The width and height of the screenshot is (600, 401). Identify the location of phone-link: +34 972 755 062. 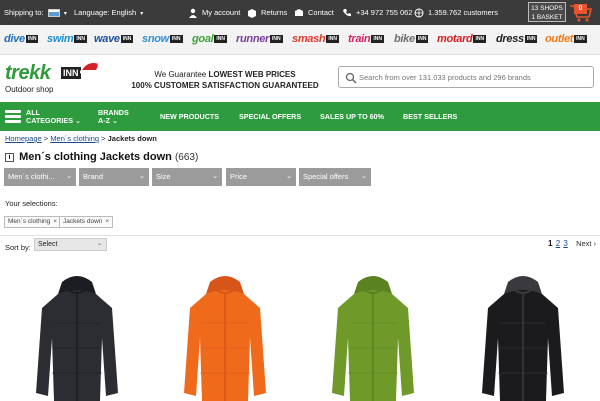
(377, 12).